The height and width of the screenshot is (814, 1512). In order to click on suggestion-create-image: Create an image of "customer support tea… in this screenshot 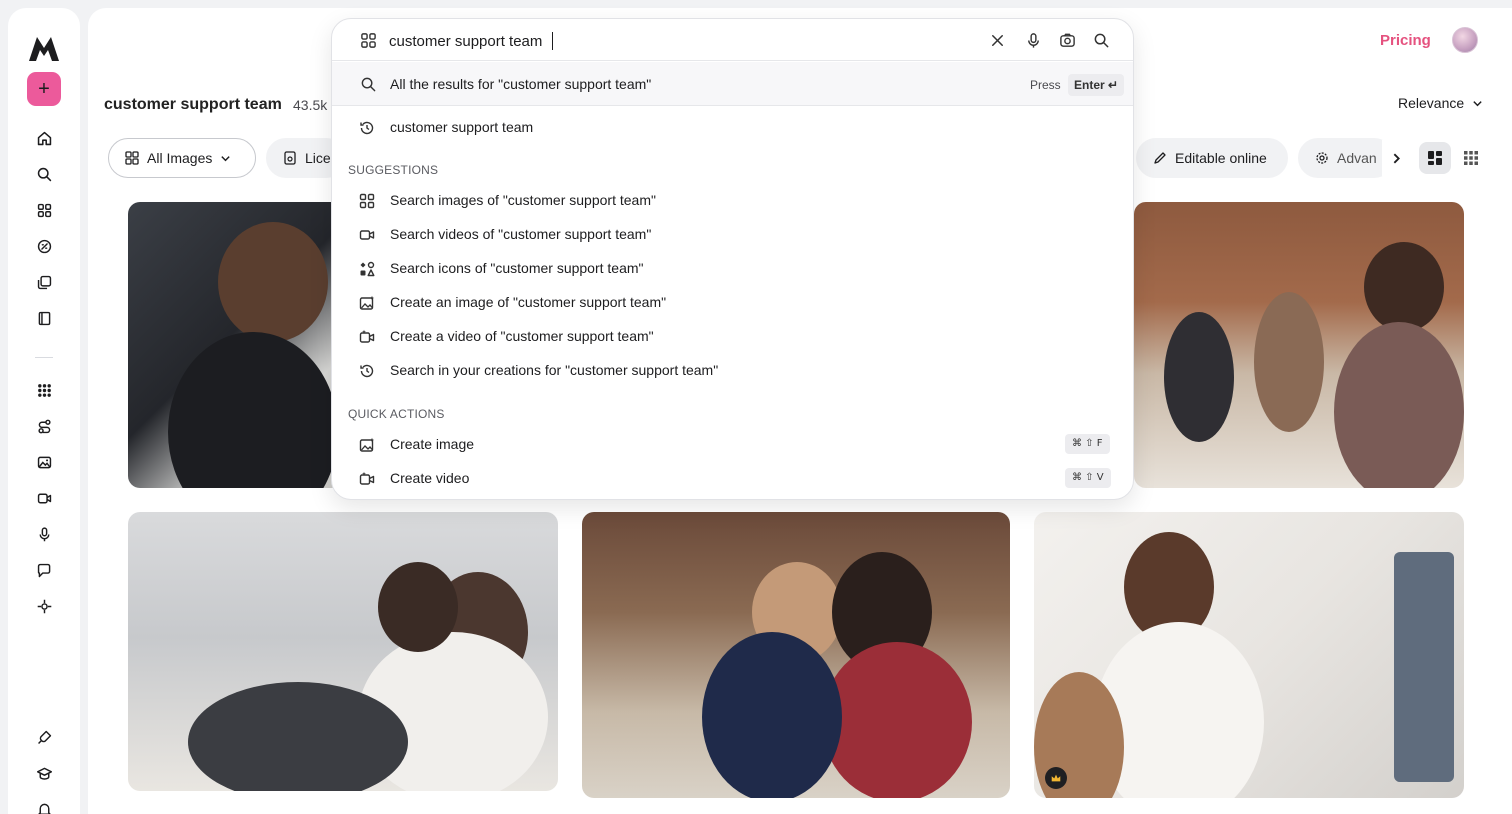, I will do `click(732, 303)`.